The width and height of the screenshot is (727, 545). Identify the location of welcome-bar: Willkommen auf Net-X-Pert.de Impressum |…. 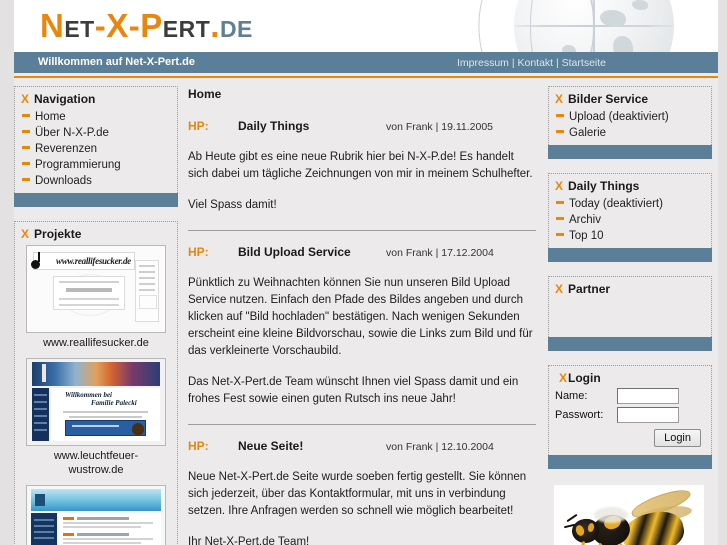
(366, 62).